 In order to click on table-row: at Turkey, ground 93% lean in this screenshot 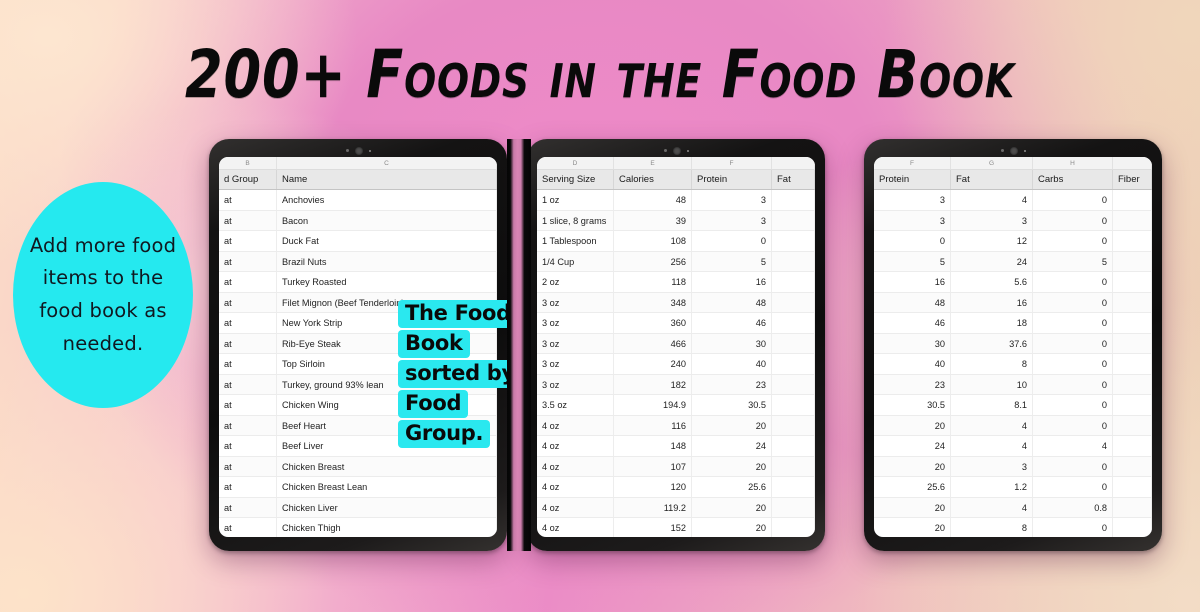, I will do `click(358, 384)`.